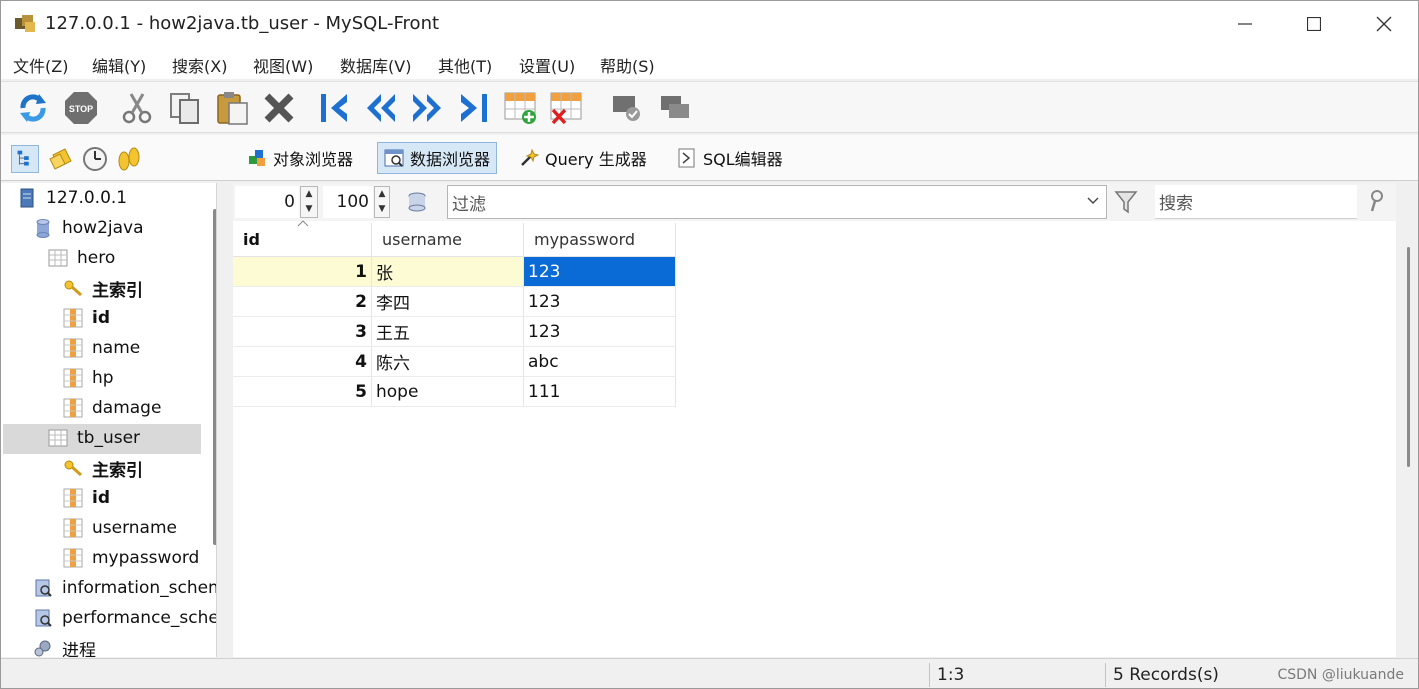  I want to click on tree-node-server: 127.0.0.1, so click(72, 198).